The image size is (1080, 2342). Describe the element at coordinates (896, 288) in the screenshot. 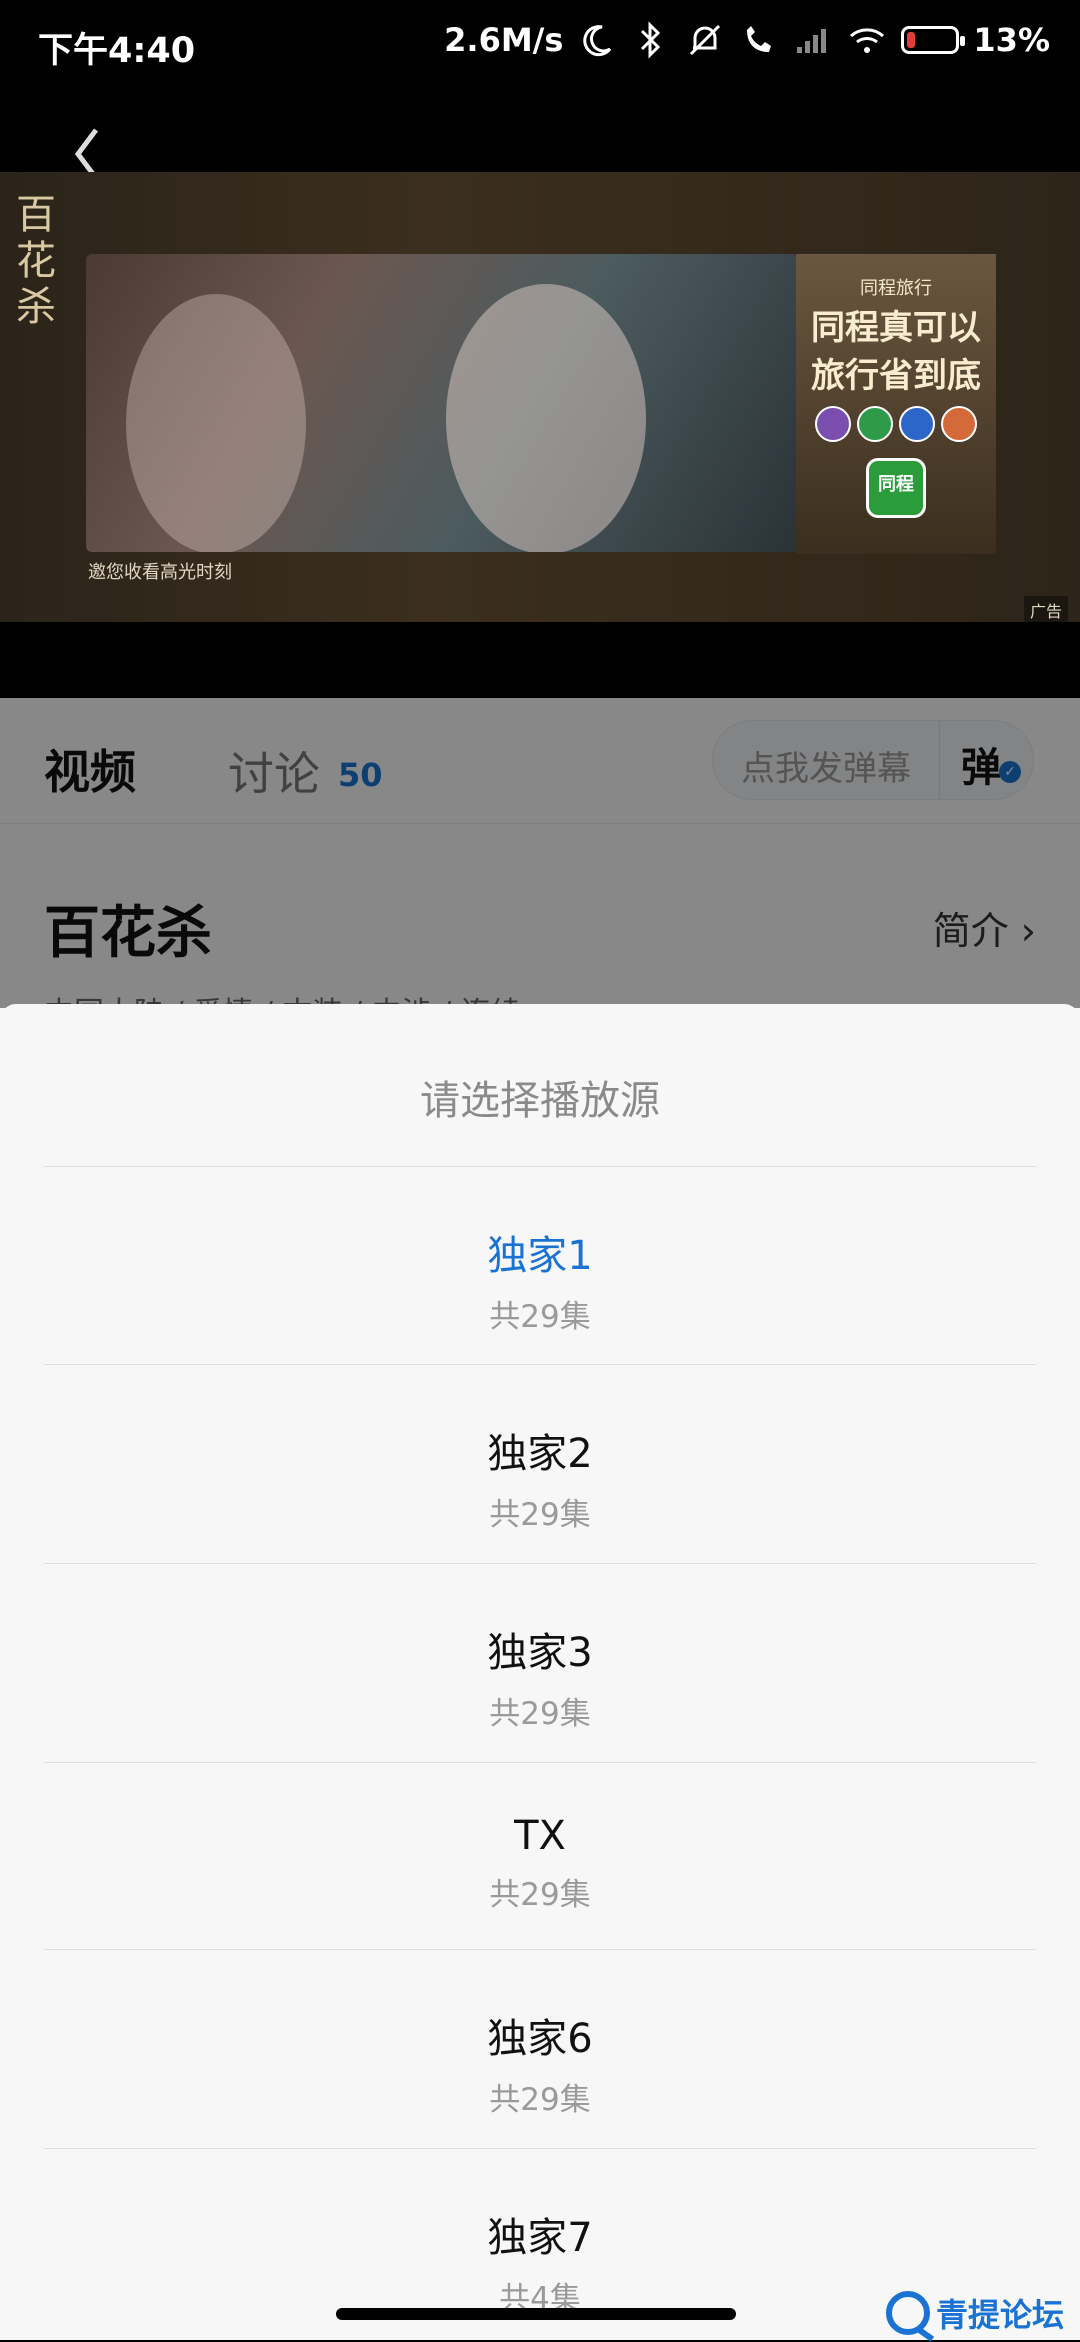

I see `ad-brand: 同程旅行` at that location.